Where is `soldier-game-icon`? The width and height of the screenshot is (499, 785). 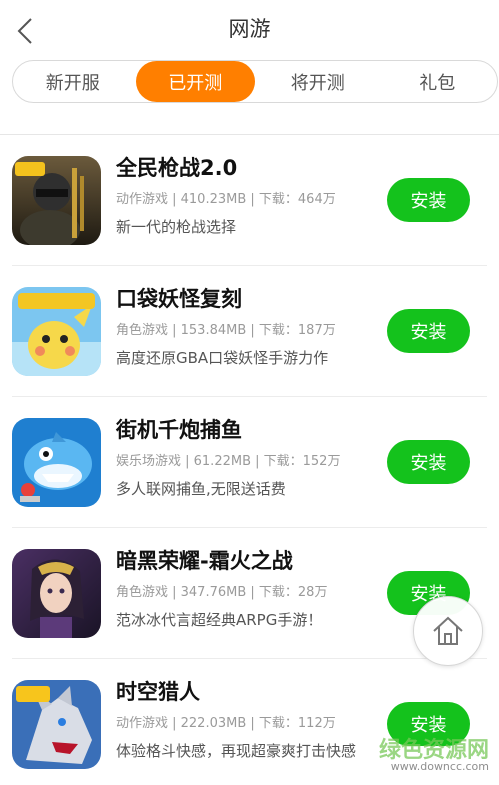 soldier-game-icon is located at coordinates (56, 200).